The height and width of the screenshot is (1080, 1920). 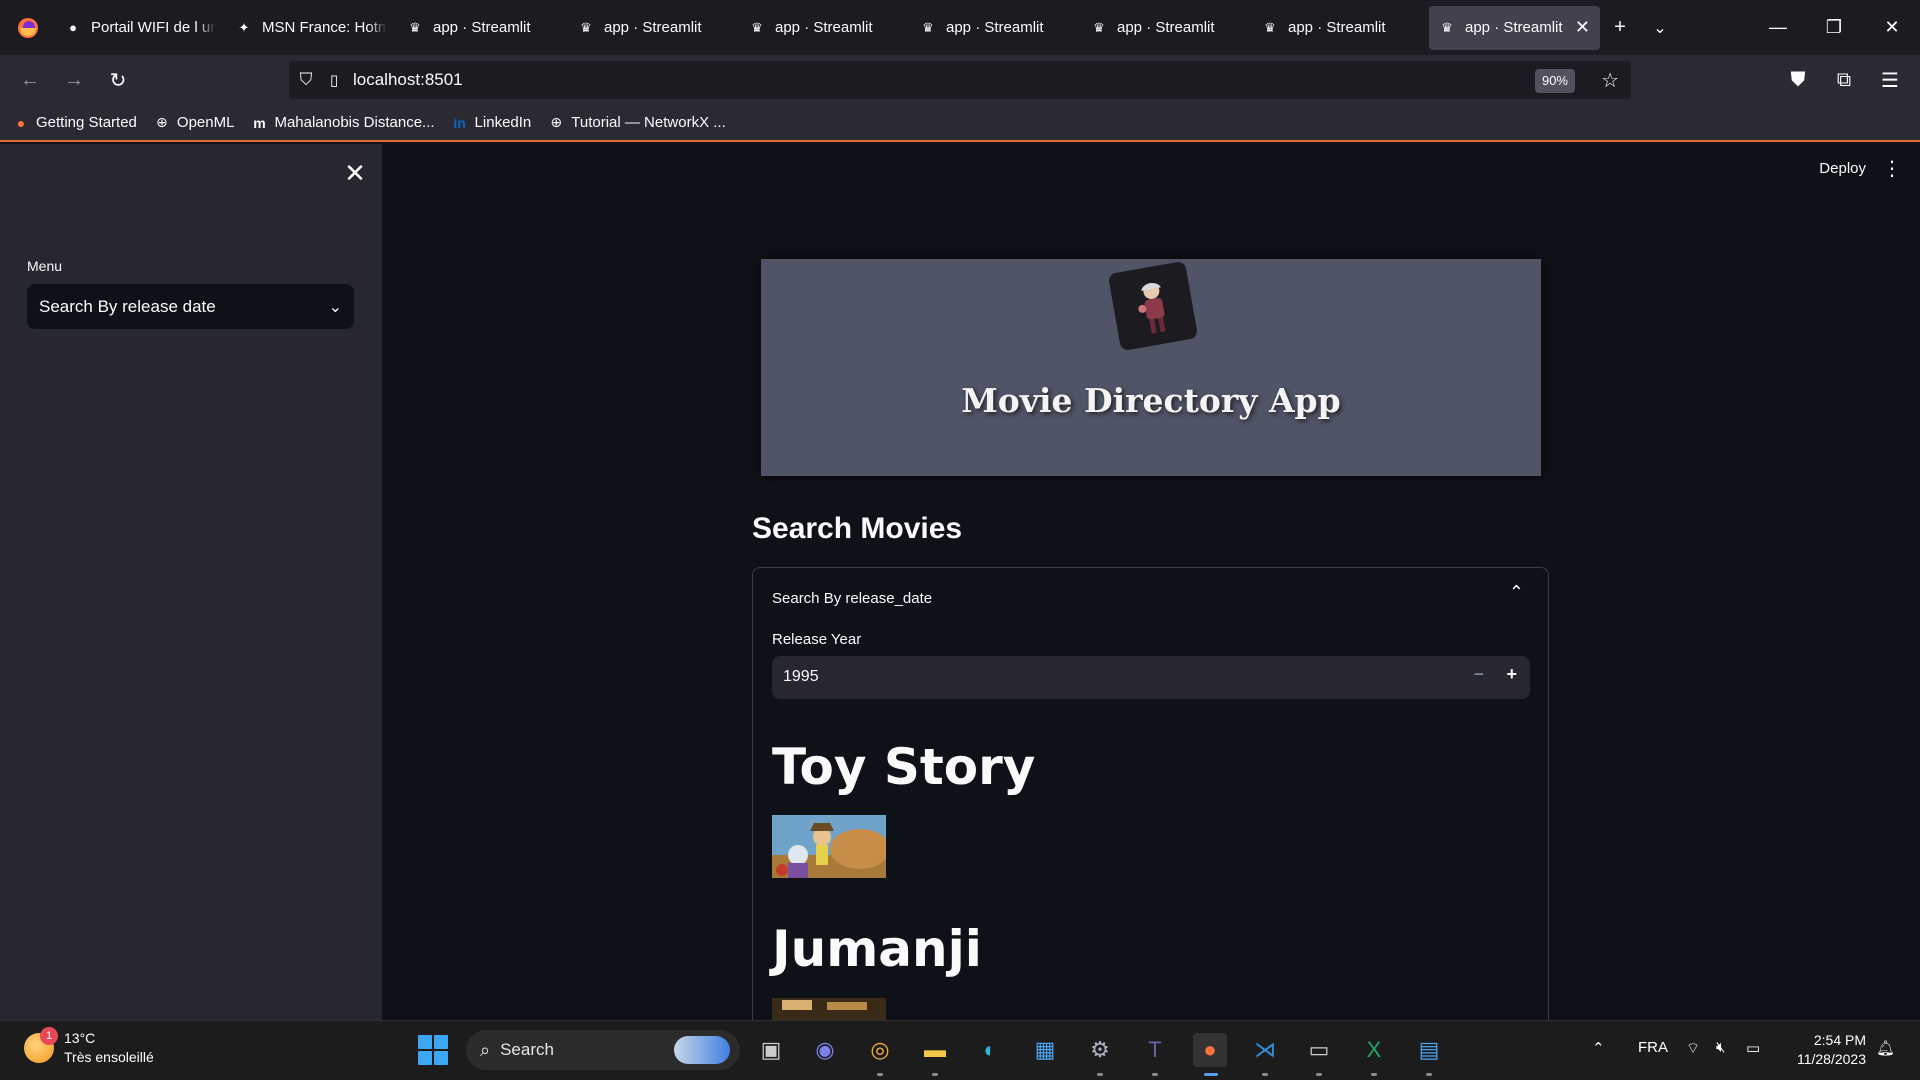 I want to click on movie-title: Jumanji, so click(x=877, y=949).